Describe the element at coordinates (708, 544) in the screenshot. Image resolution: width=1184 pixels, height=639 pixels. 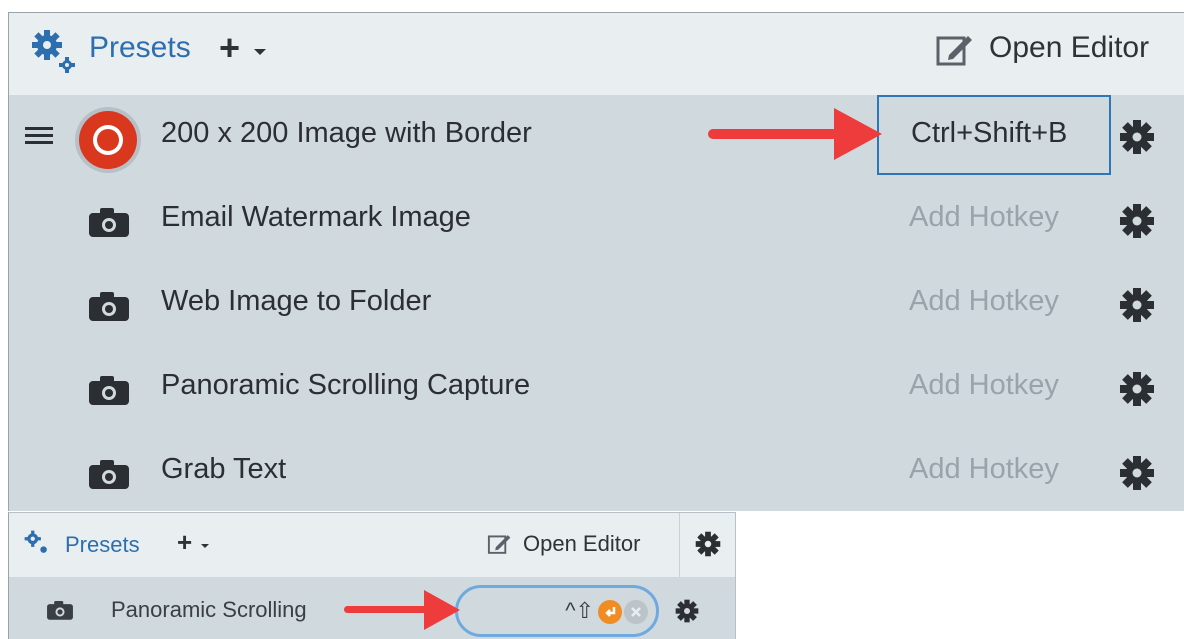
I see `settings-gear-icon` at that location.